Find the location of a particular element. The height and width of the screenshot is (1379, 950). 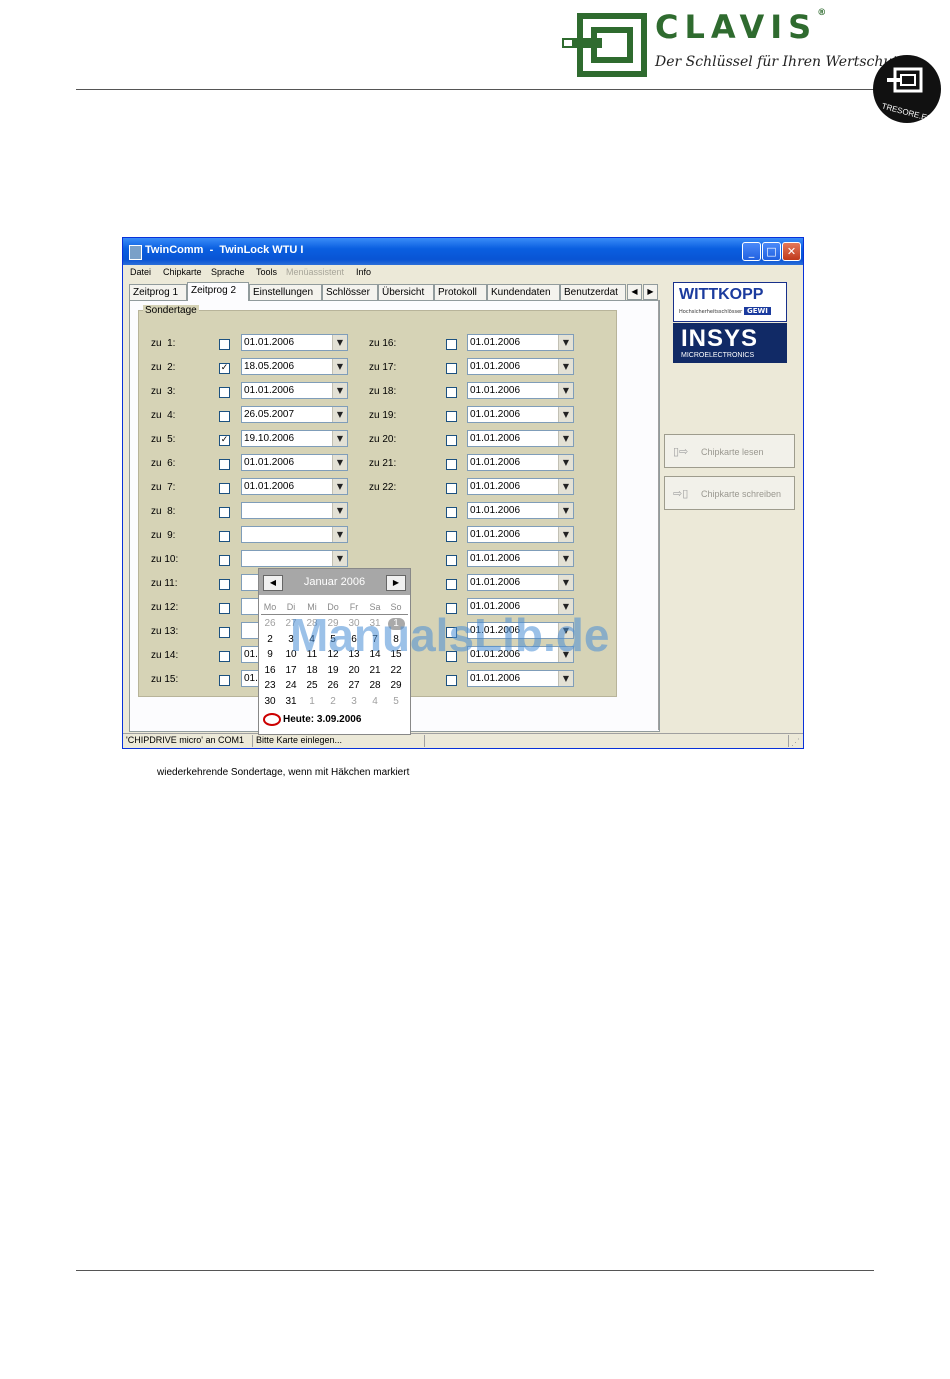

calendar-day: 5 is located at coordinates (396, 701).